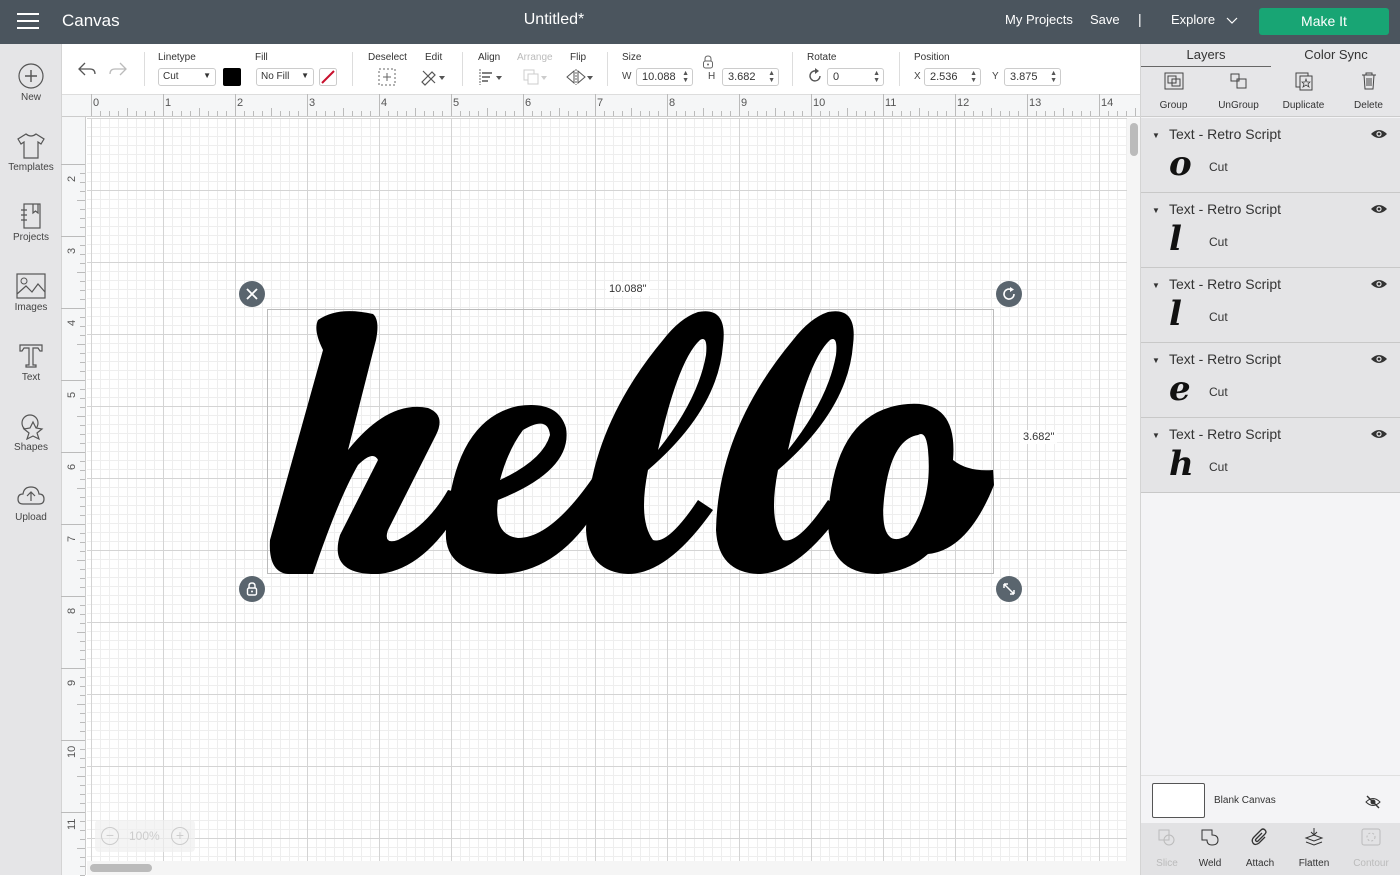 Image resolution: width=1400 pixels, height=876 pixels. What do you see at coordinates (491, 77) in the screenshot?
I see `align-icon` at bounding box center [491, 77].